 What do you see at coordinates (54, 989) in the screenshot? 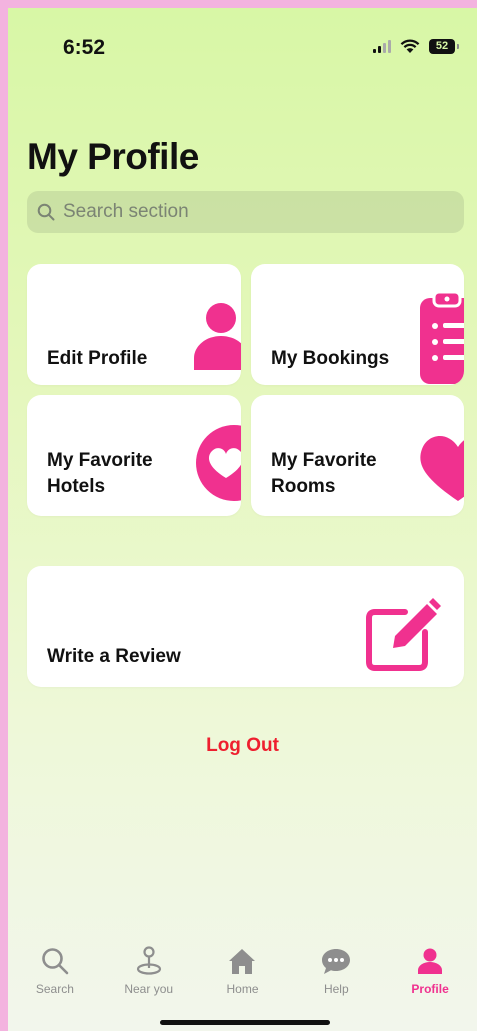
I see `tab-search-label: Search` at bounding box center [54, 989].